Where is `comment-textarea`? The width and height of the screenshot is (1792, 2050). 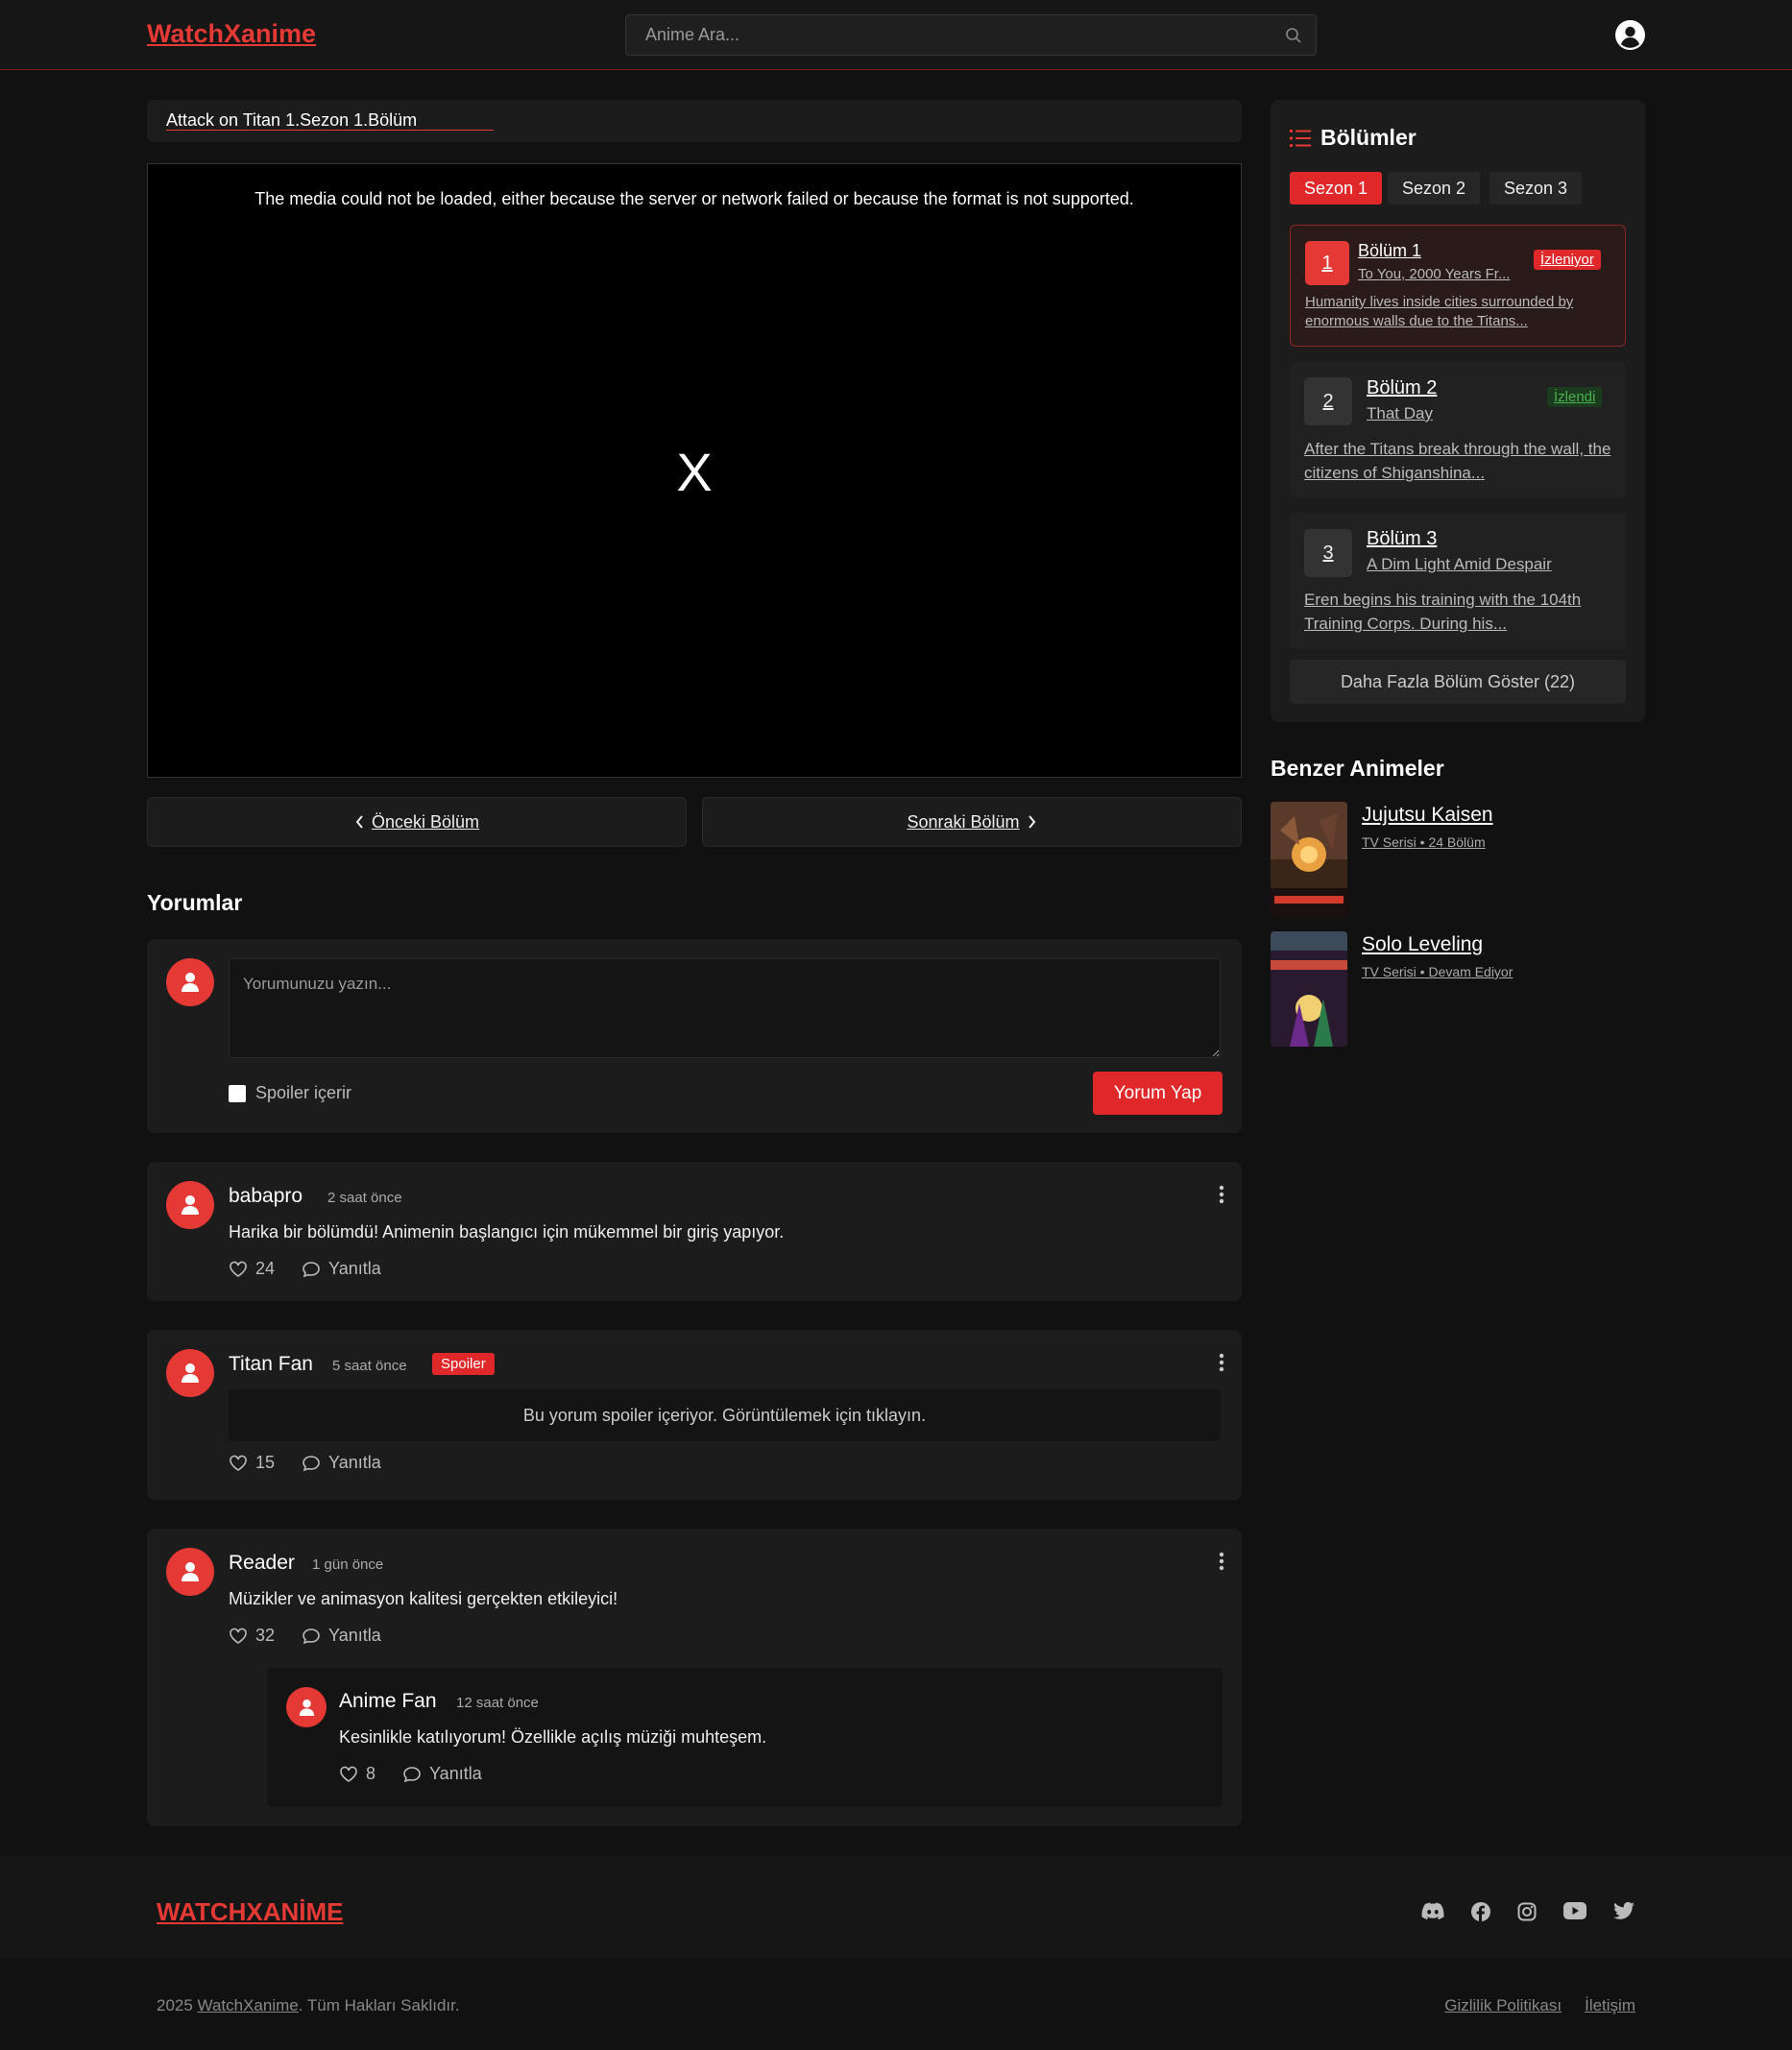
comment-textarea is located at coordinates (725, 1008).